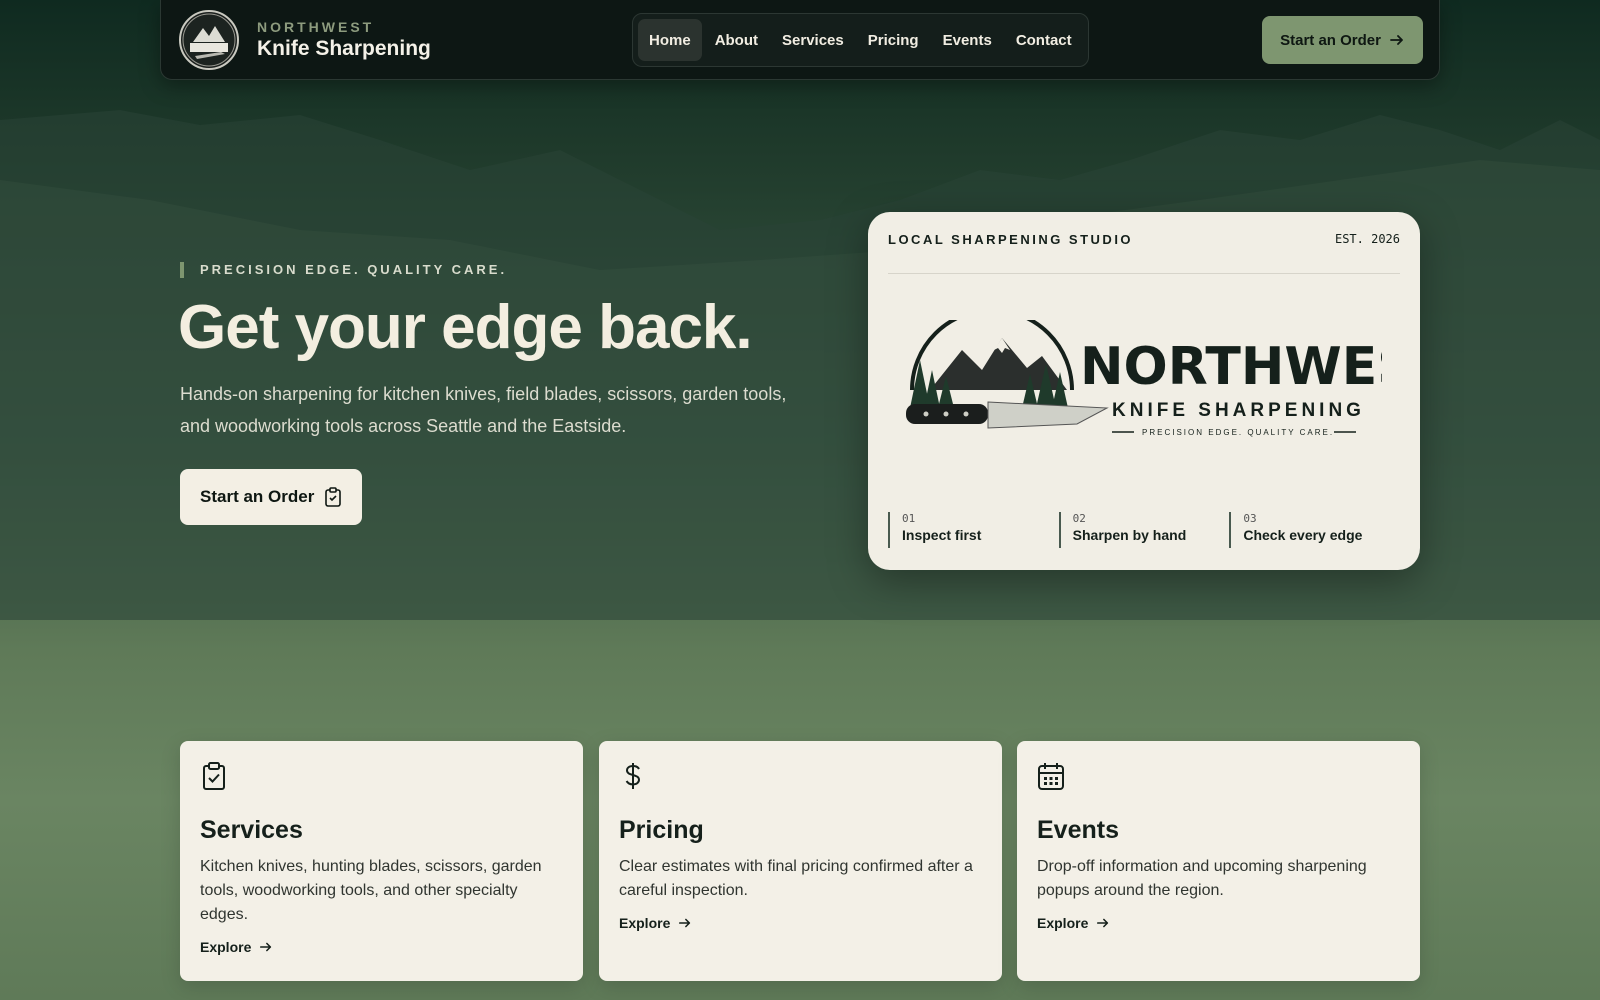  I want to click on calendar-icon, so click(1051, 776).